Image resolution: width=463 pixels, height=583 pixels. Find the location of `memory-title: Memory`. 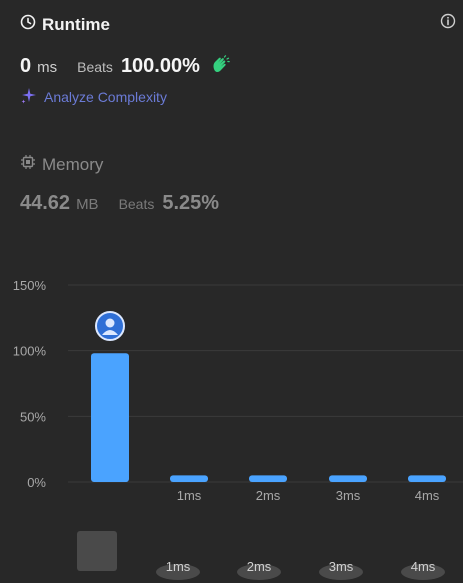

memory-title: Memory is located at coordinates (73, 164).